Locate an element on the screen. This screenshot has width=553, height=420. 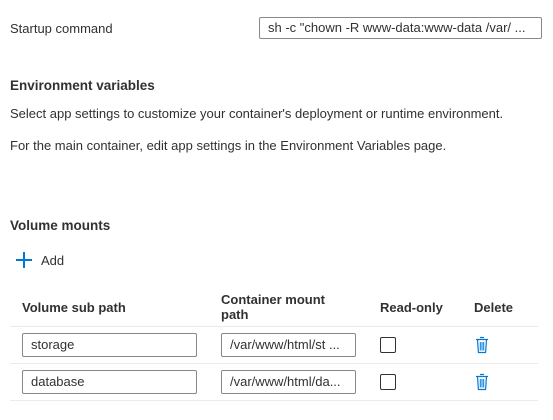
col-header-delete: Delete is located at coordinates (500, 307).